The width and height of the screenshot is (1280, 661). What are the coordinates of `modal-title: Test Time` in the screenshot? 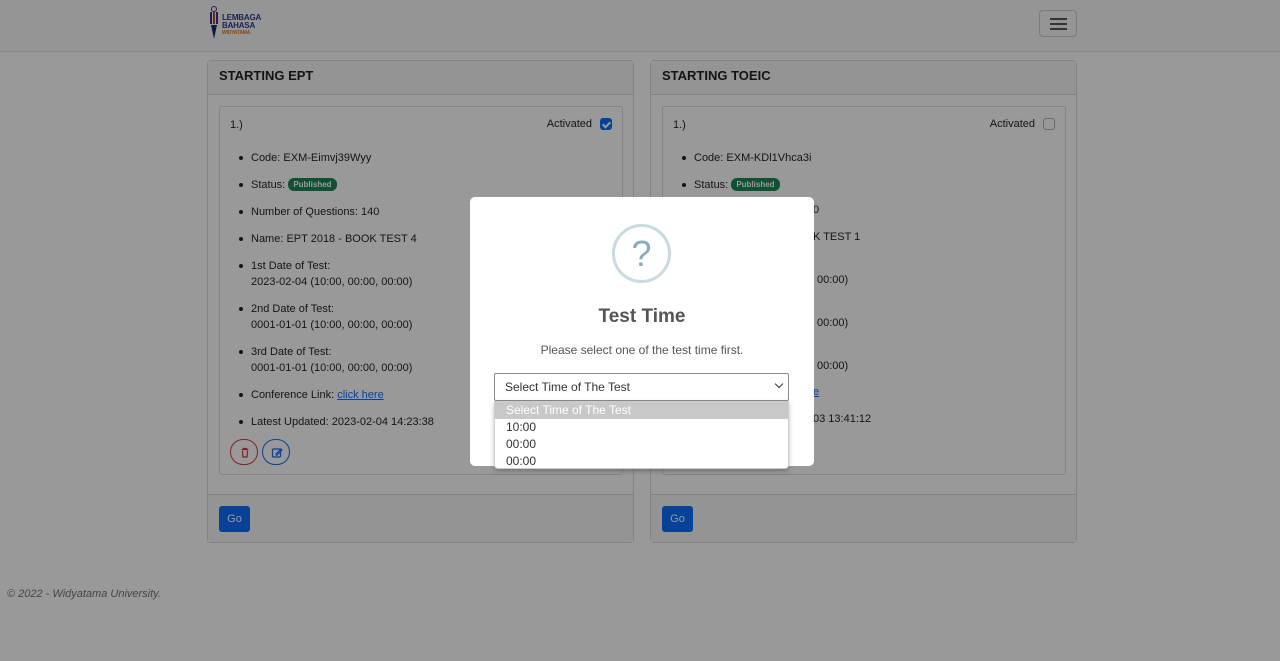 It's located at (642, 316).